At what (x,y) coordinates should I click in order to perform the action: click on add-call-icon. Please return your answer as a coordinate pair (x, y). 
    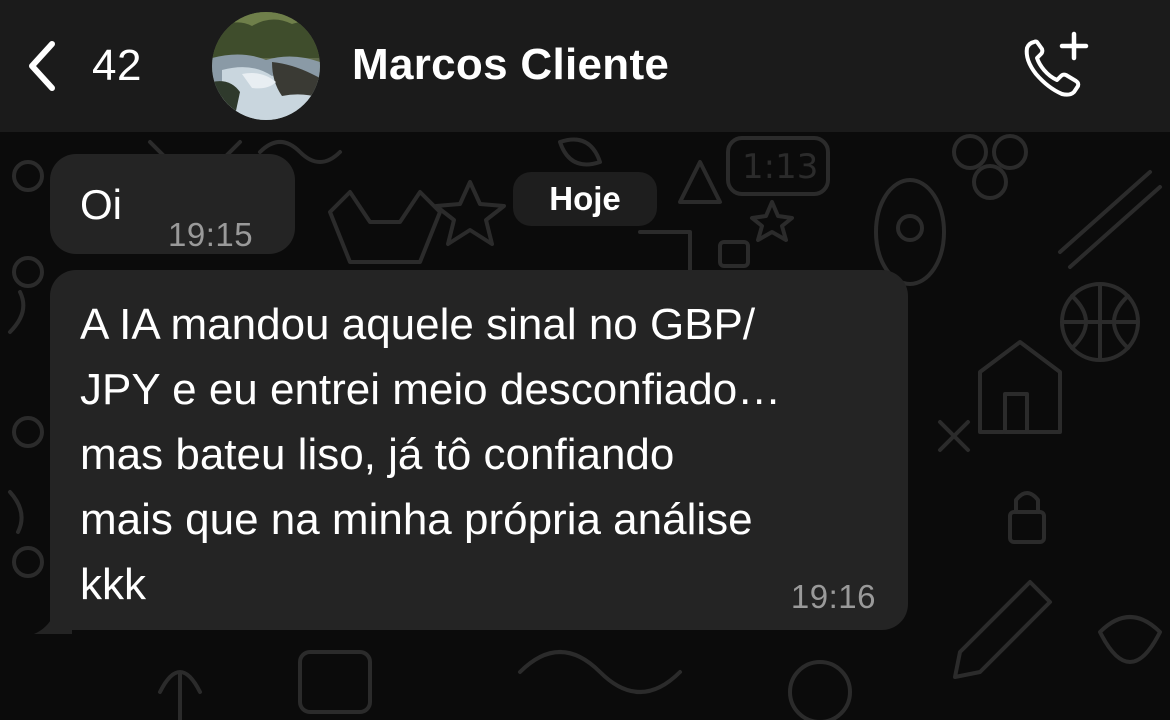
    Looking at the image, I should click on (1056, 66).